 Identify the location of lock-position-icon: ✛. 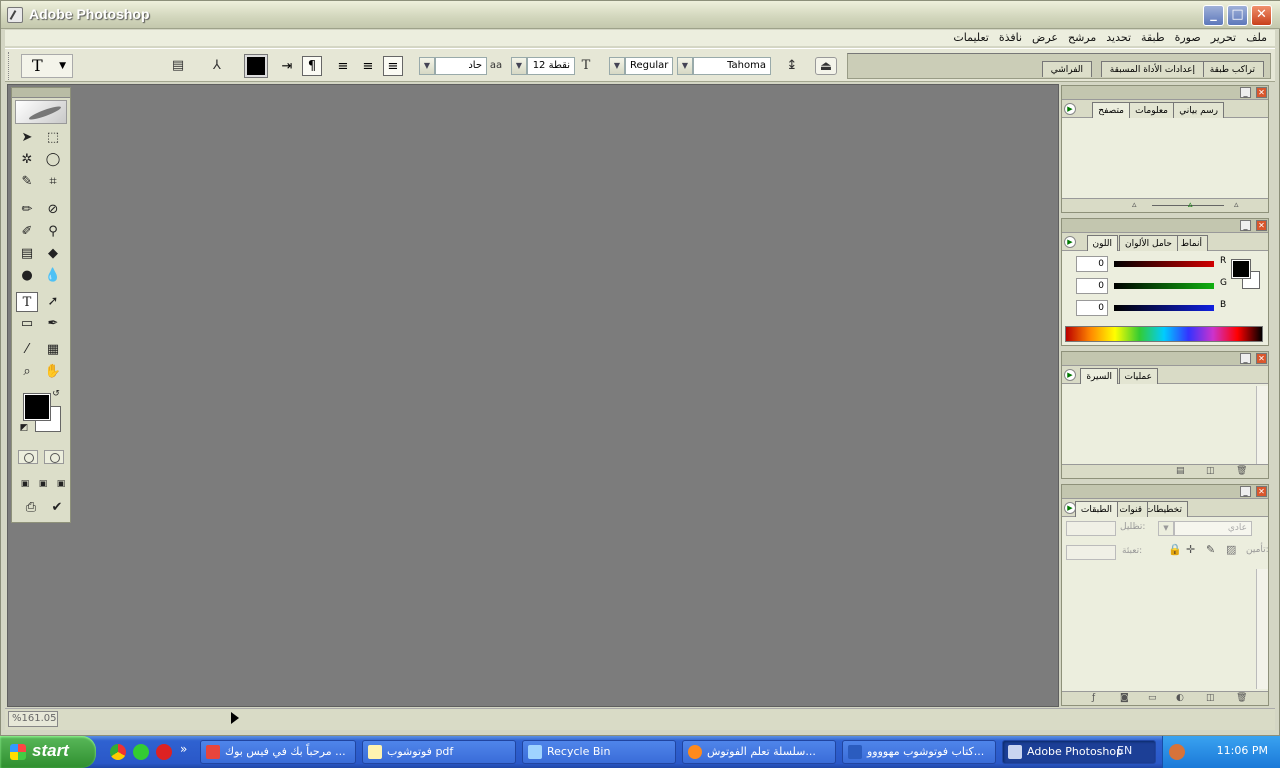
(1190, 549).